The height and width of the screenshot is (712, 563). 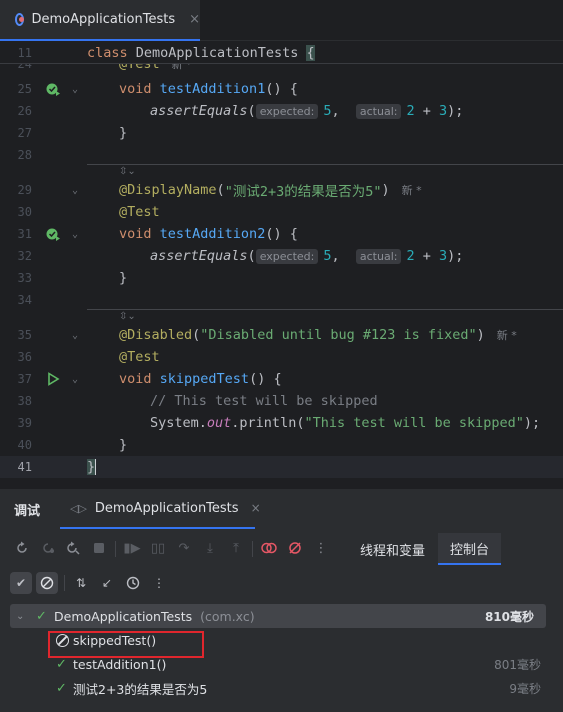 I want to click on annotation: @Disabled, so click(x=156, y=335).